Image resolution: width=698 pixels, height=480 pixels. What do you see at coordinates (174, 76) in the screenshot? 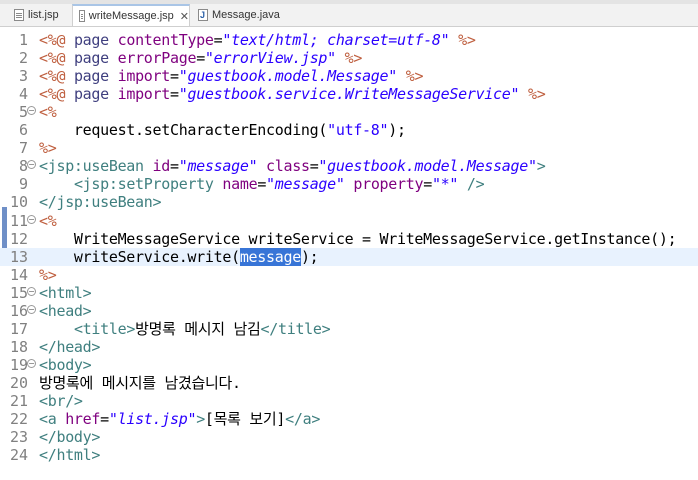
I see `code-token: =` at bounding box center [174, 76].